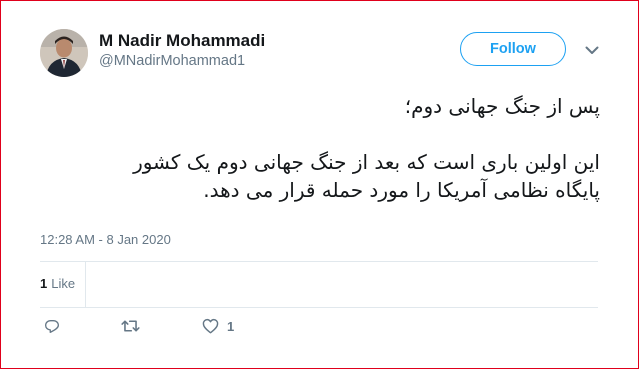 This screenshot has width=639, height=369. Describe the element at coordinates (63, 283) in the screenshot. I see `likes-label: Like` at that location.